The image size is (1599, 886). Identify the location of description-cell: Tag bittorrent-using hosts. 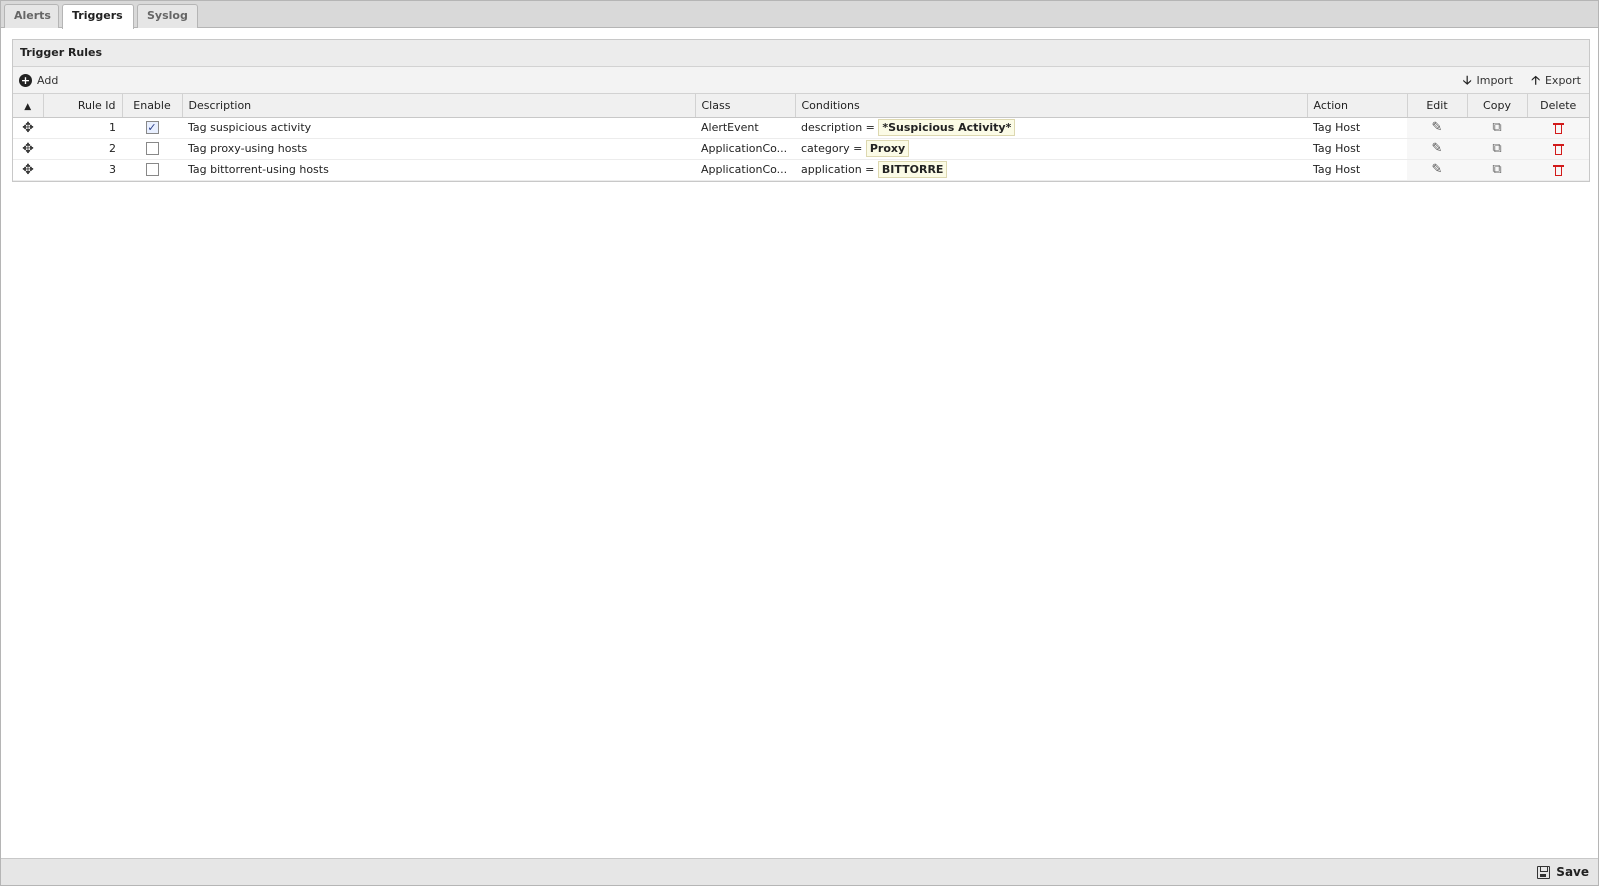
(438, 170).